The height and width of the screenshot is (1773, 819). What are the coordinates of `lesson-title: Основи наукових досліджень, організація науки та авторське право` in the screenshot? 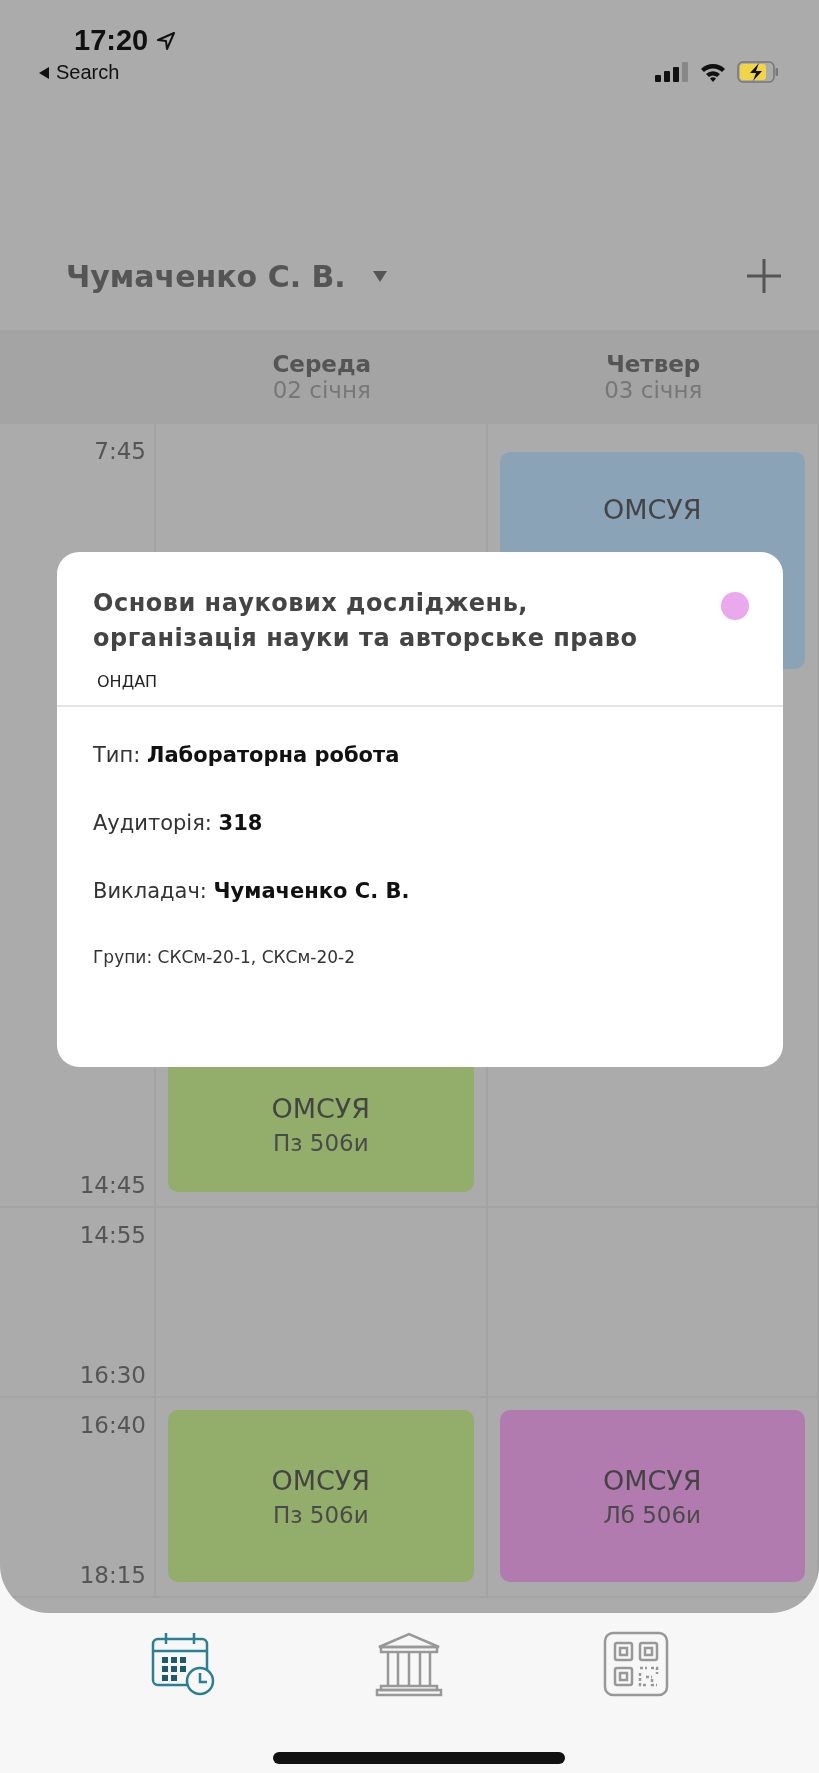 It's located at (366, 621).